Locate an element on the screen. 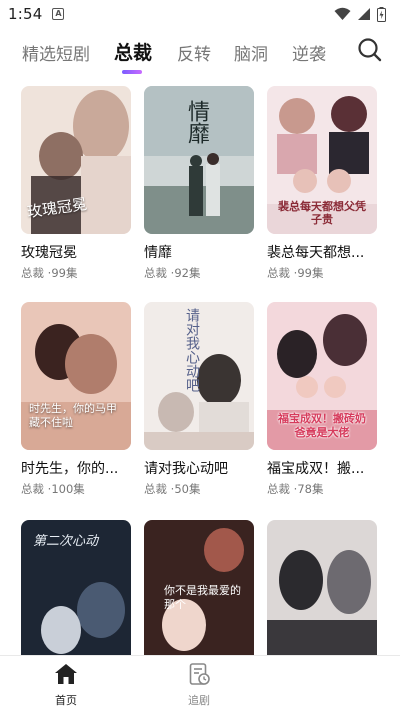  status-time: 1:54 is located at coordinates (25, 14).